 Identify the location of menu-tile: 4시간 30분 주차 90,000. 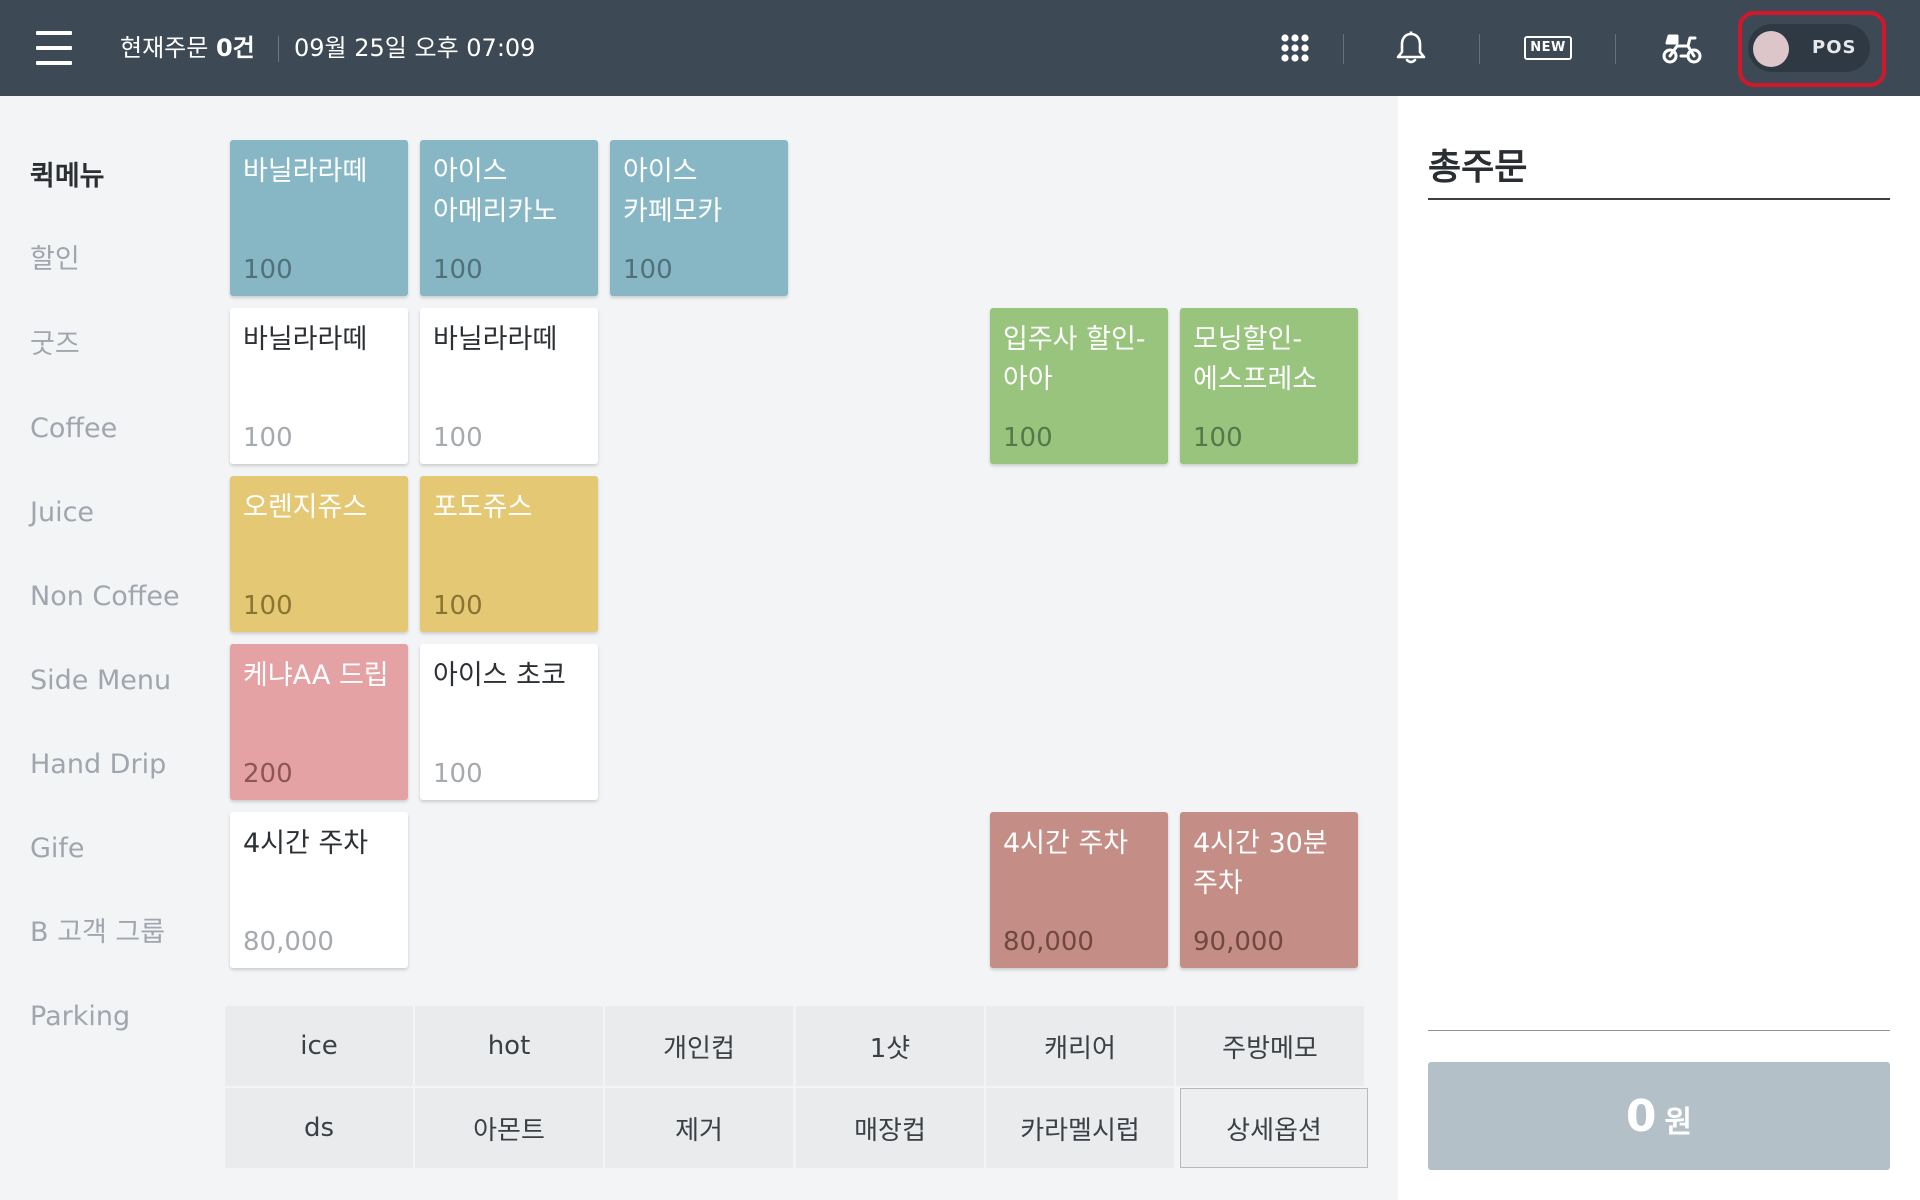
(1269, 890).